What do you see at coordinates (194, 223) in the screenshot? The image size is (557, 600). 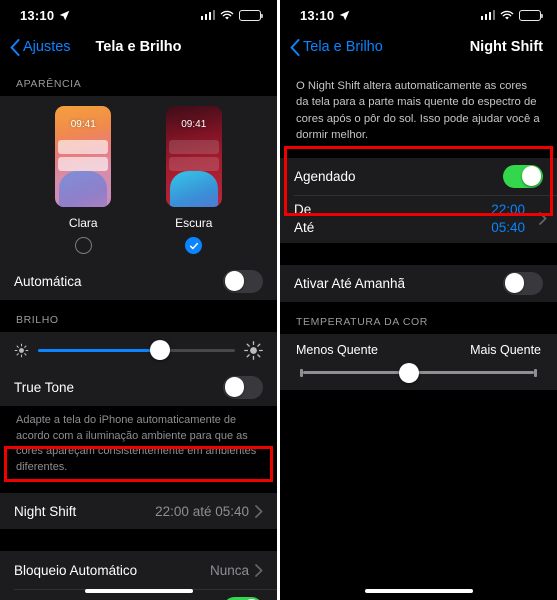 I see `theme-label-dark: Escura` at bounding box center [194, 223].